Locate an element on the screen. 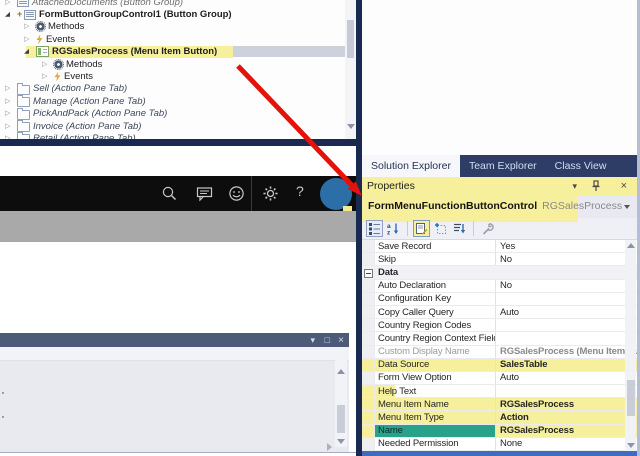  alphabetical-sort-button: a z is located at coordinates (393, 228).